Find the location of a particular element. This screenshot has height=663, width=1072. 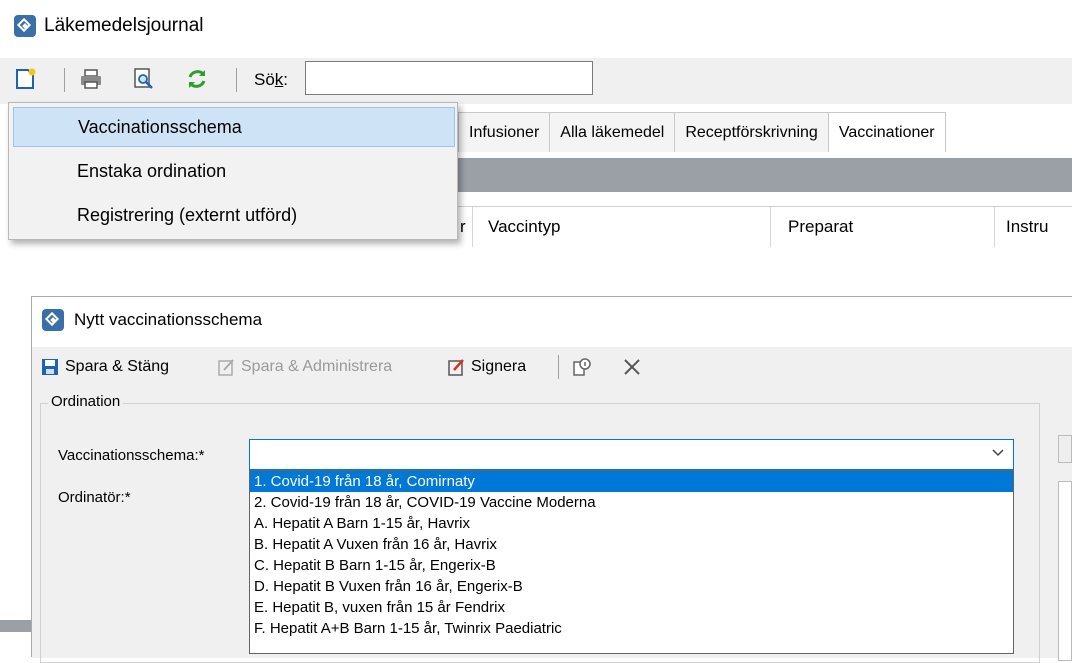

new-button is located at coordinates (25, 79).